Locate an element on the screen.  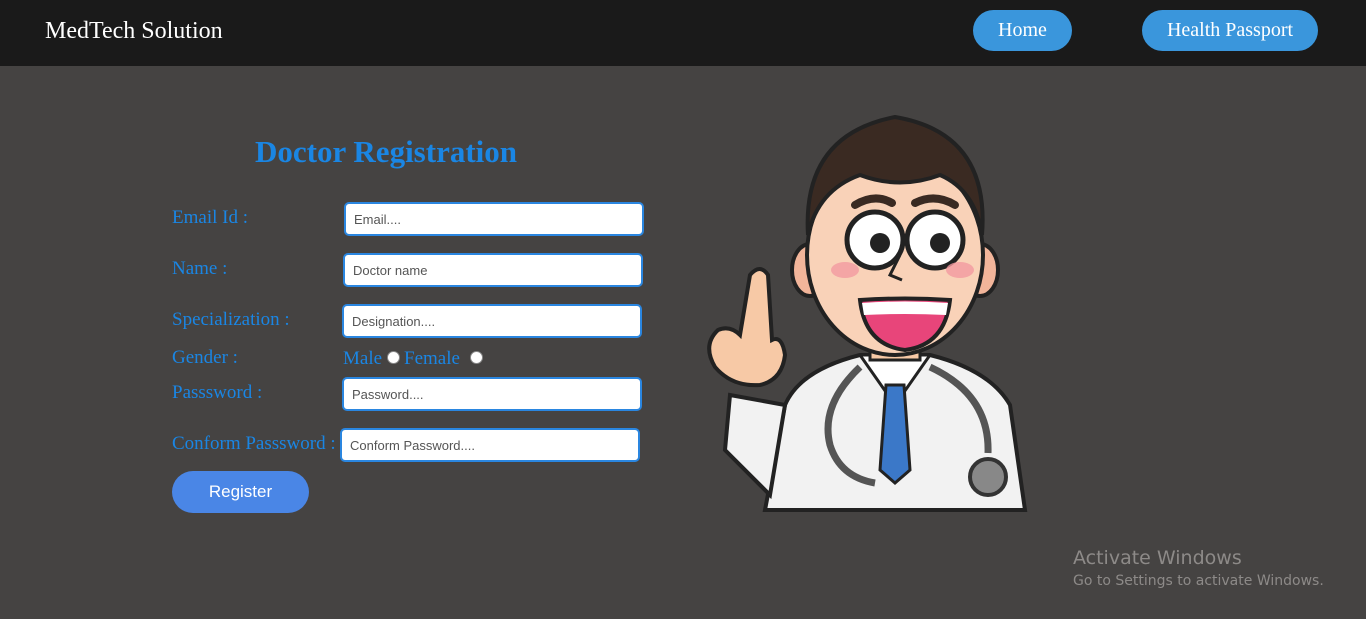
brand-title: MedTech Solution is located at coordinates (134, 31).